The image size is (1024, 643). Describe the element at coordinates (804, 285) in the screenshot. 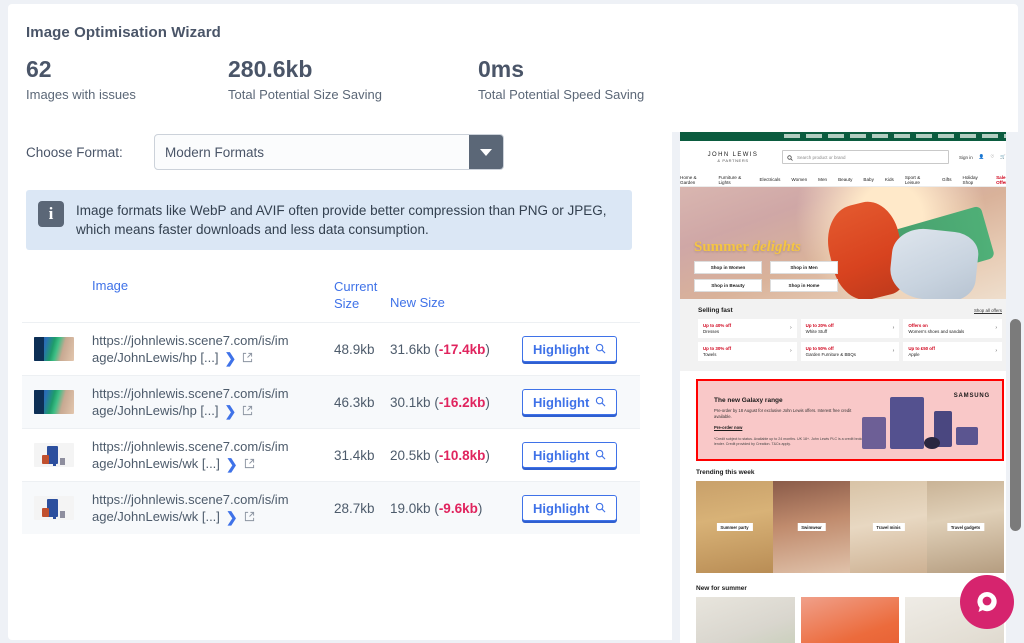

I see `hero-cta-button: Shop in Home` at that location.